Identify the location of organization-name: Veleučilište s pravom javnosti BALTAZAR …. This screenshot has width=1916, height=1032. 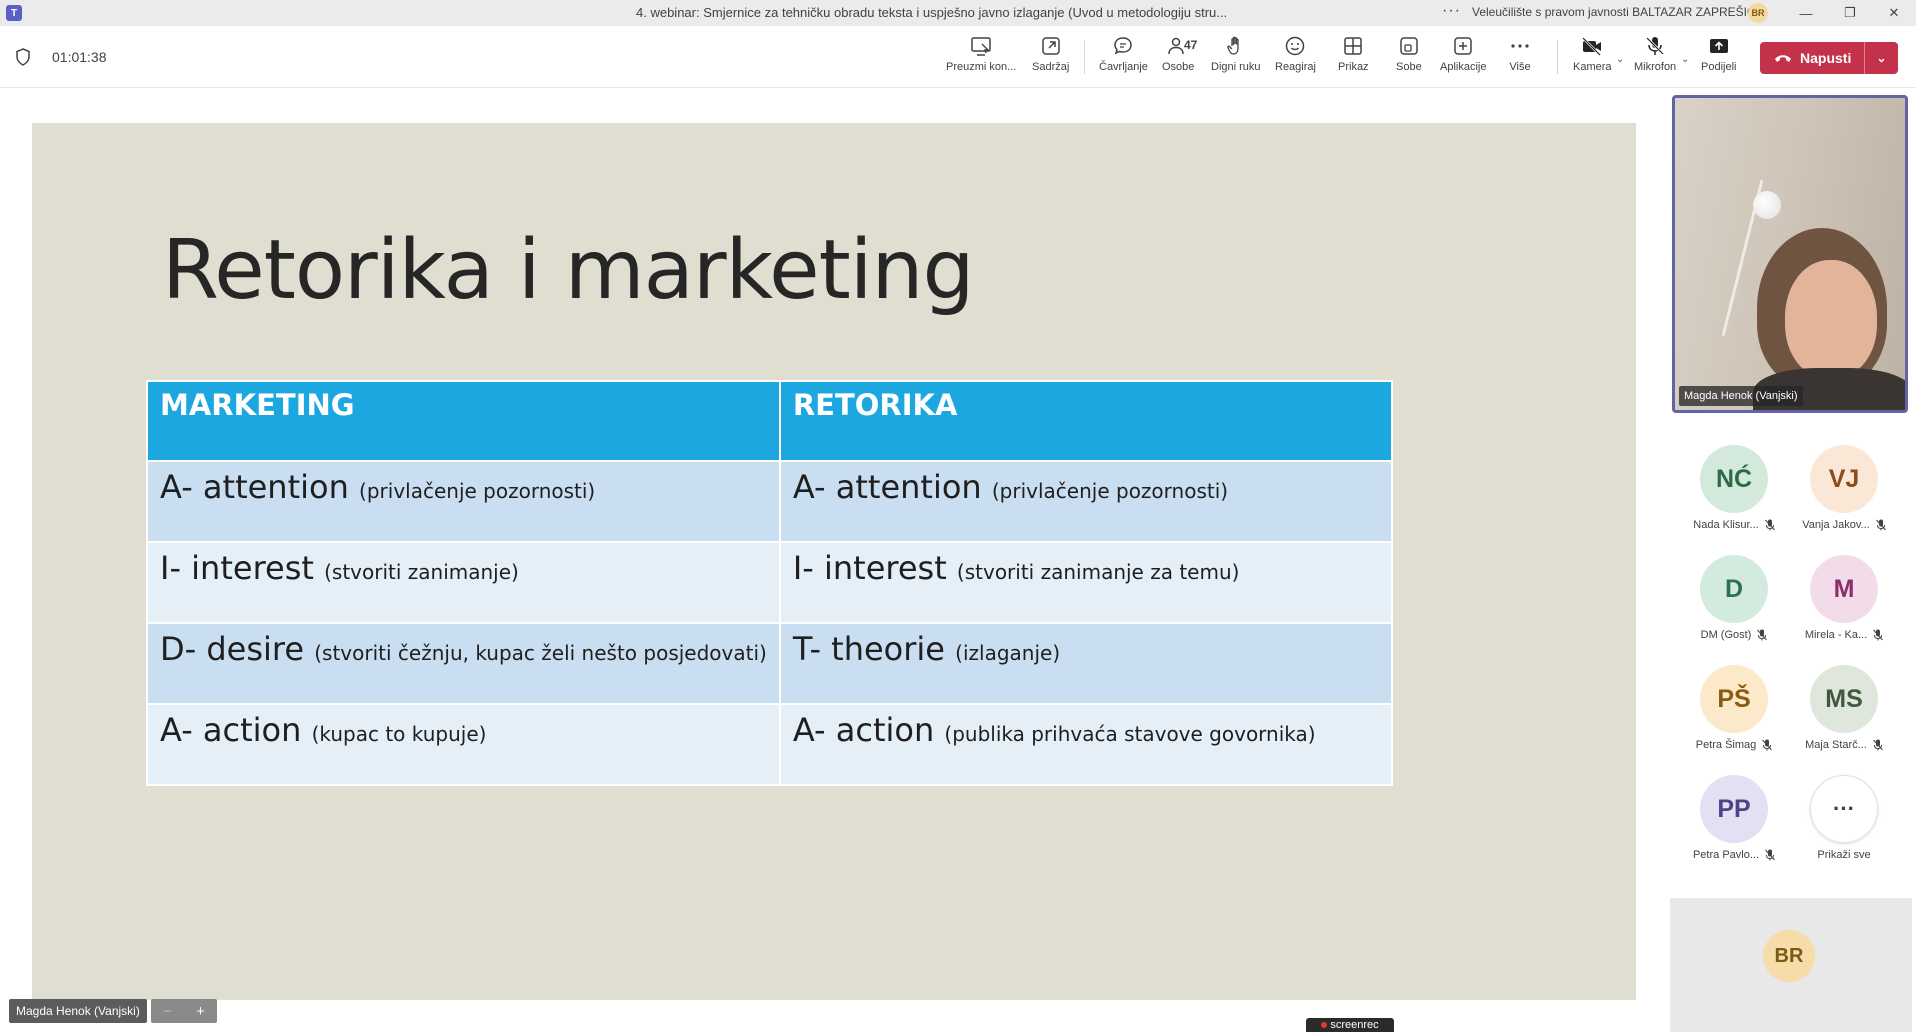
(1614, 12).